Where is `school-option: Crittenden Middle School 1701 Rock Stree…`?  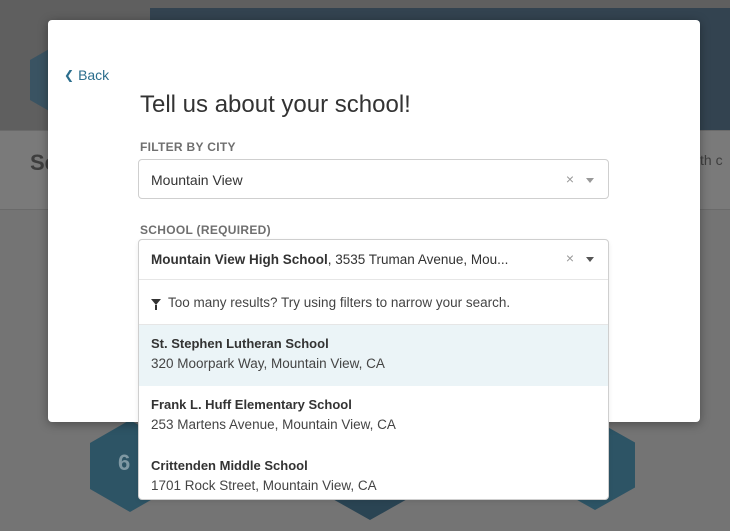 school-option: Crittenden Middle School 1701 Rock Stree… is located at coordinates (373, 473).